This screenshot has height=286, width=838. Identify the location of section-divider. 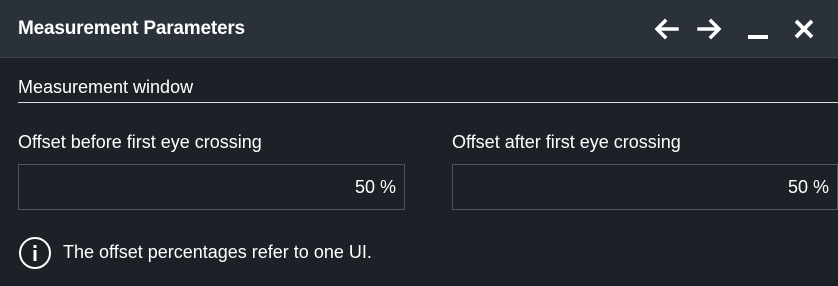
(428, 102).